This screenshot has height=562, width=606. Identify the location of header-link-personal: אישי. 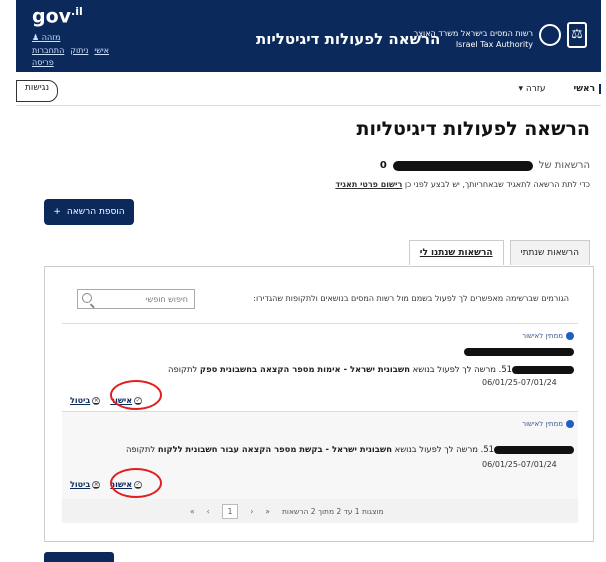
(101, 50).